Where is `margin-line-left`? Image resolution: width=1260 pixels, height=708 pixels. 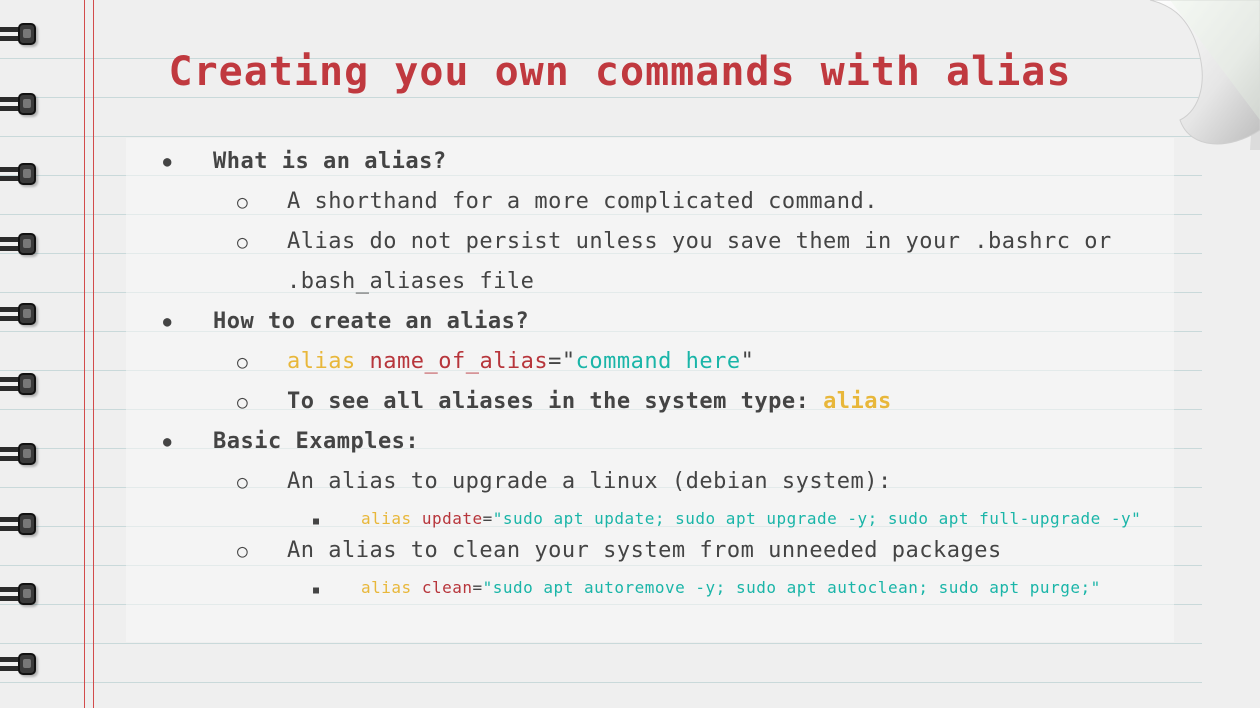
margin-line-left is located at coordinates (84, 354).